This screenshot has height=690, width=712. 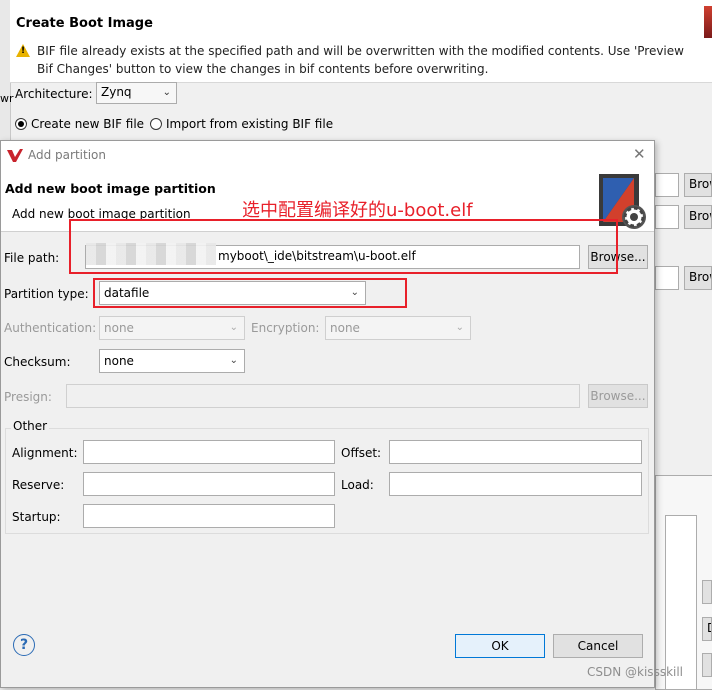 What do you see at coordinates (7, 98) in the screenshot?
I see `side-letter: wr` at bounding box center [7, 98].